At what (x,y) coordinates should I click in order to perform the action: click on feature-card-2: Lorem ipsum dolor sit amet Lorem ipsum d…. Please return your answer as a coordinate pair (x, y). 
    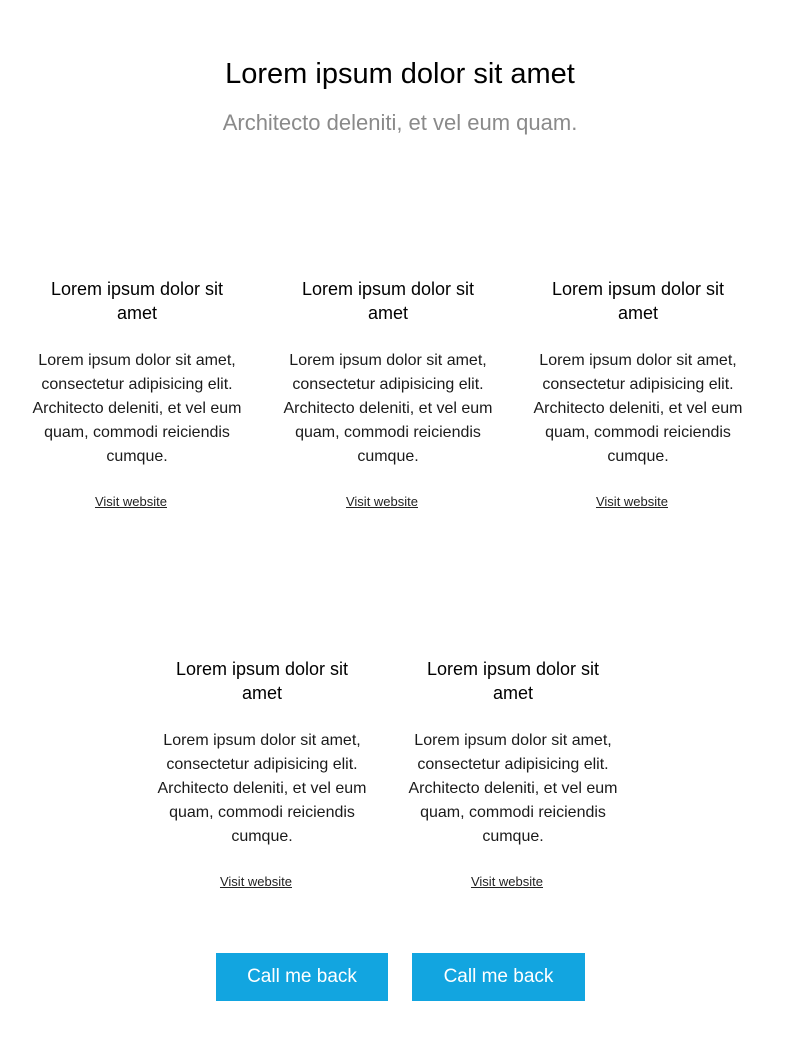
    Looking at the image, I should click on (388, 394).